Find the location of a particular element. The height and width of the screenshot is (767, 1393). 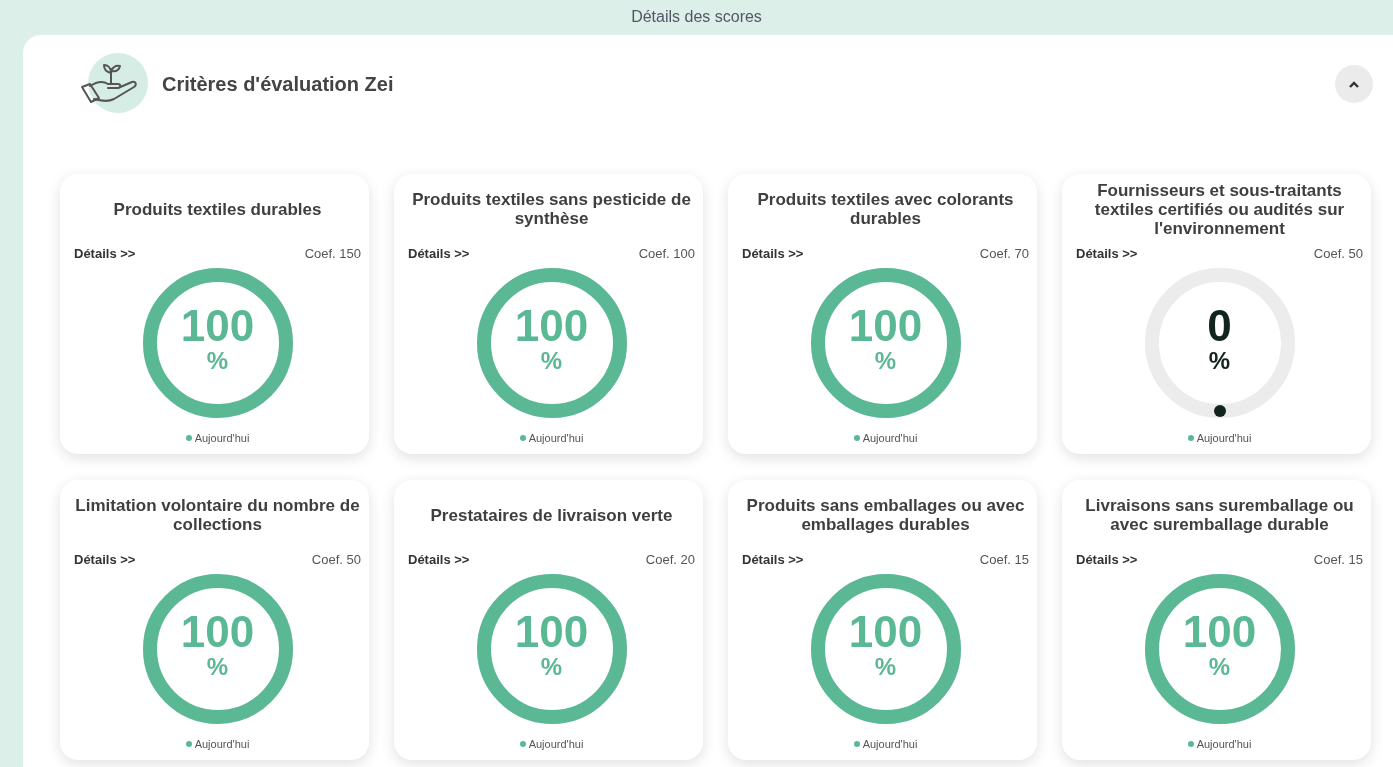

criterion-title: Produits textiles sans pesticide de synthèse is located at coordinates (551, 209).